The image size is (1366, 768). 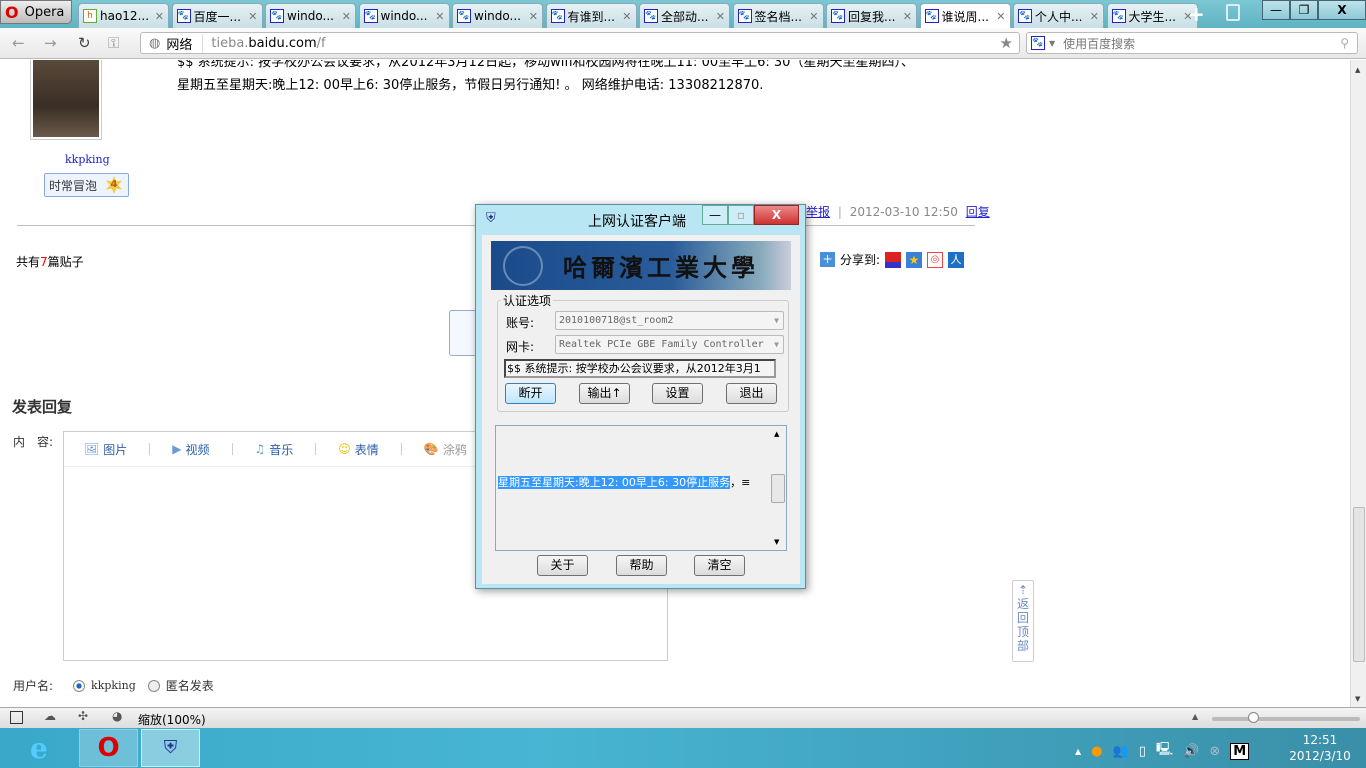 I want to click on post-author-link: kkpking, so click(x=87, y=159).